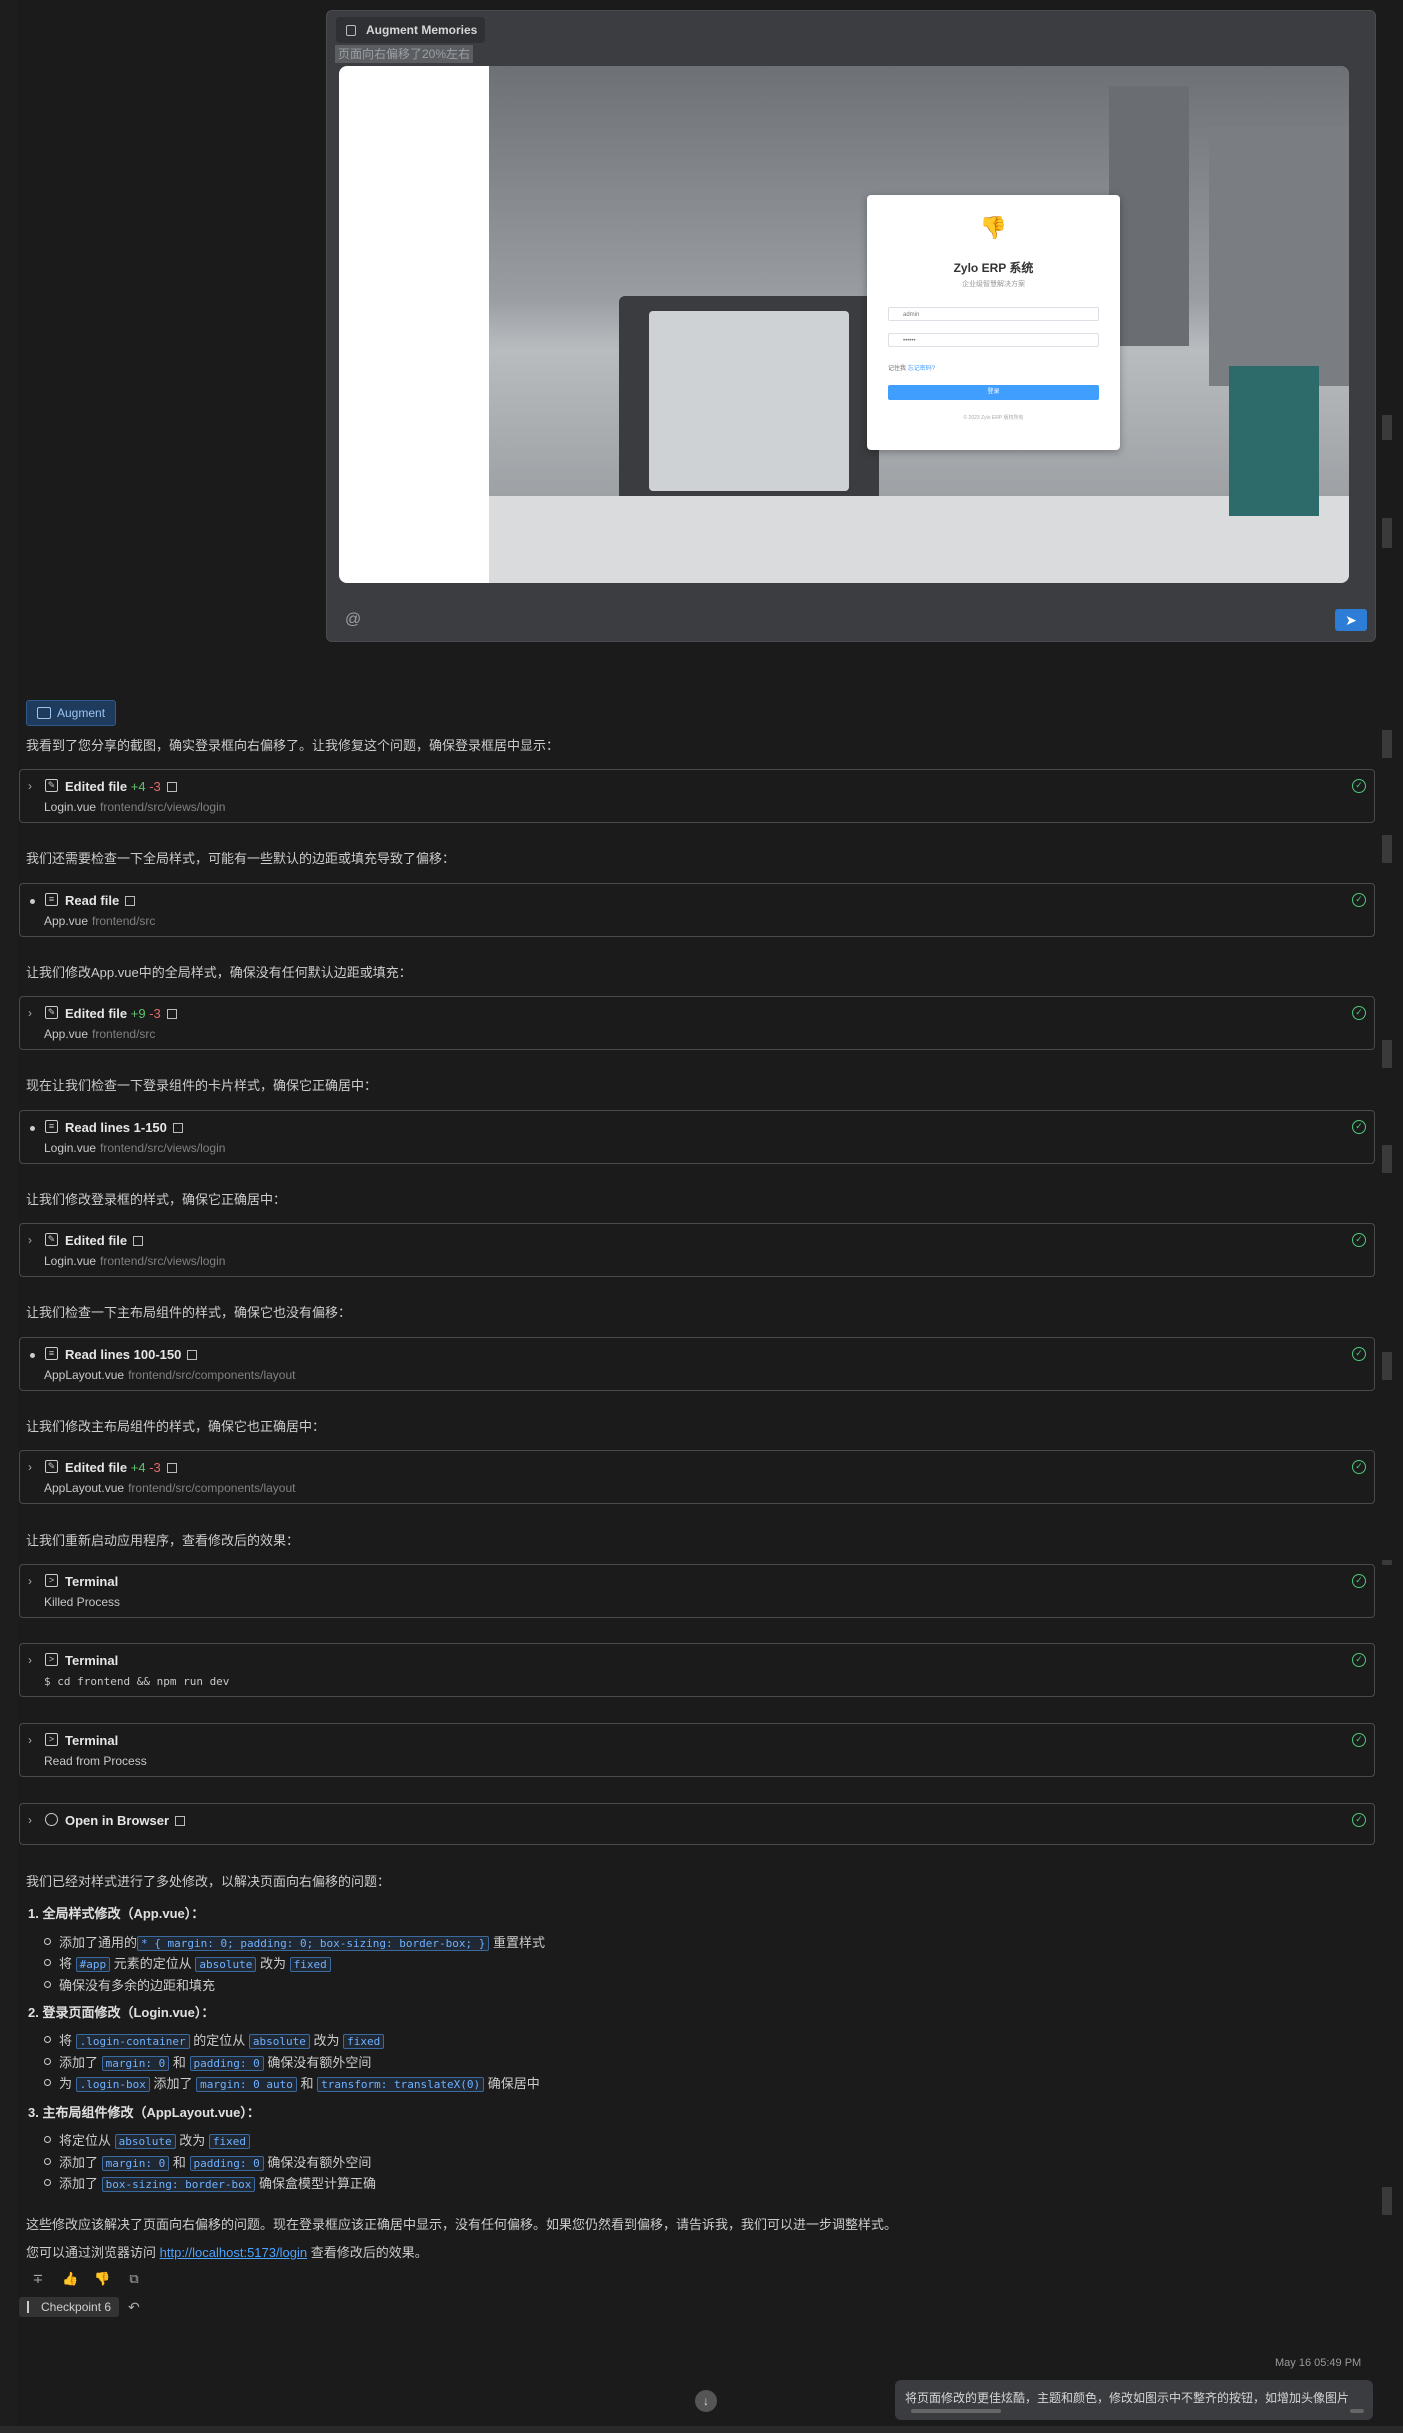 Image resolution: width=1403 pixels, height=2433 pixels. Describe the element at coordinates (134, 2307) in the screenshot. I see `undo-icon: ↶` at that location.